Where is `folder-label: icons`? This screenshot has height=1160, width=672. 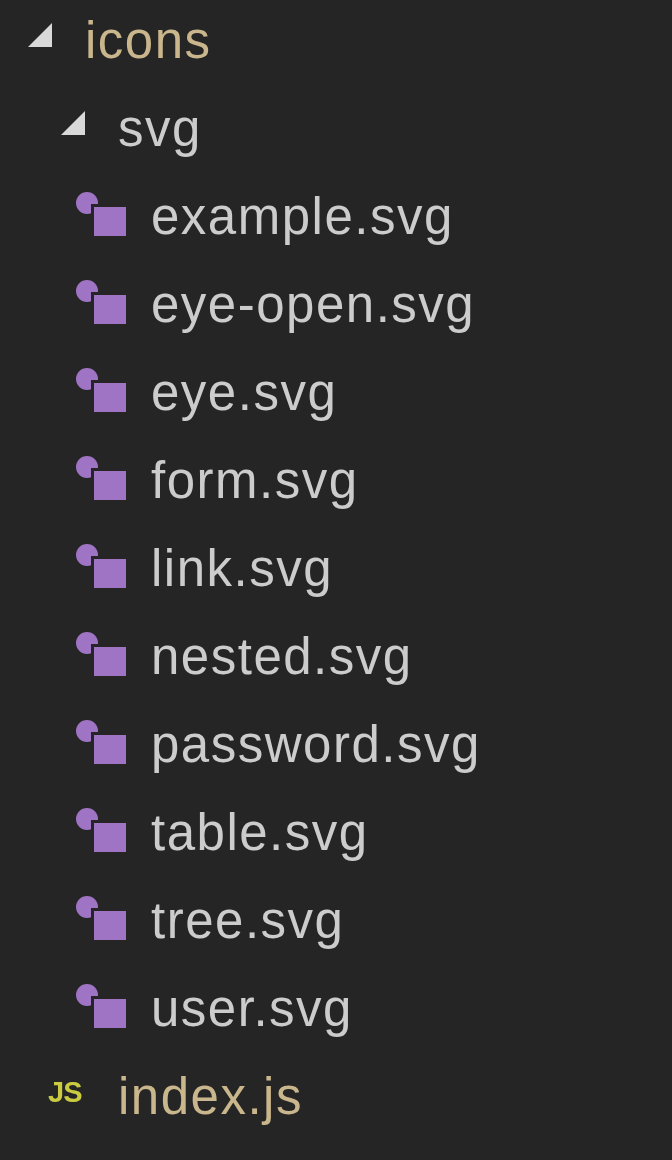
folder-label: icons is located at coordinates (148, 40).